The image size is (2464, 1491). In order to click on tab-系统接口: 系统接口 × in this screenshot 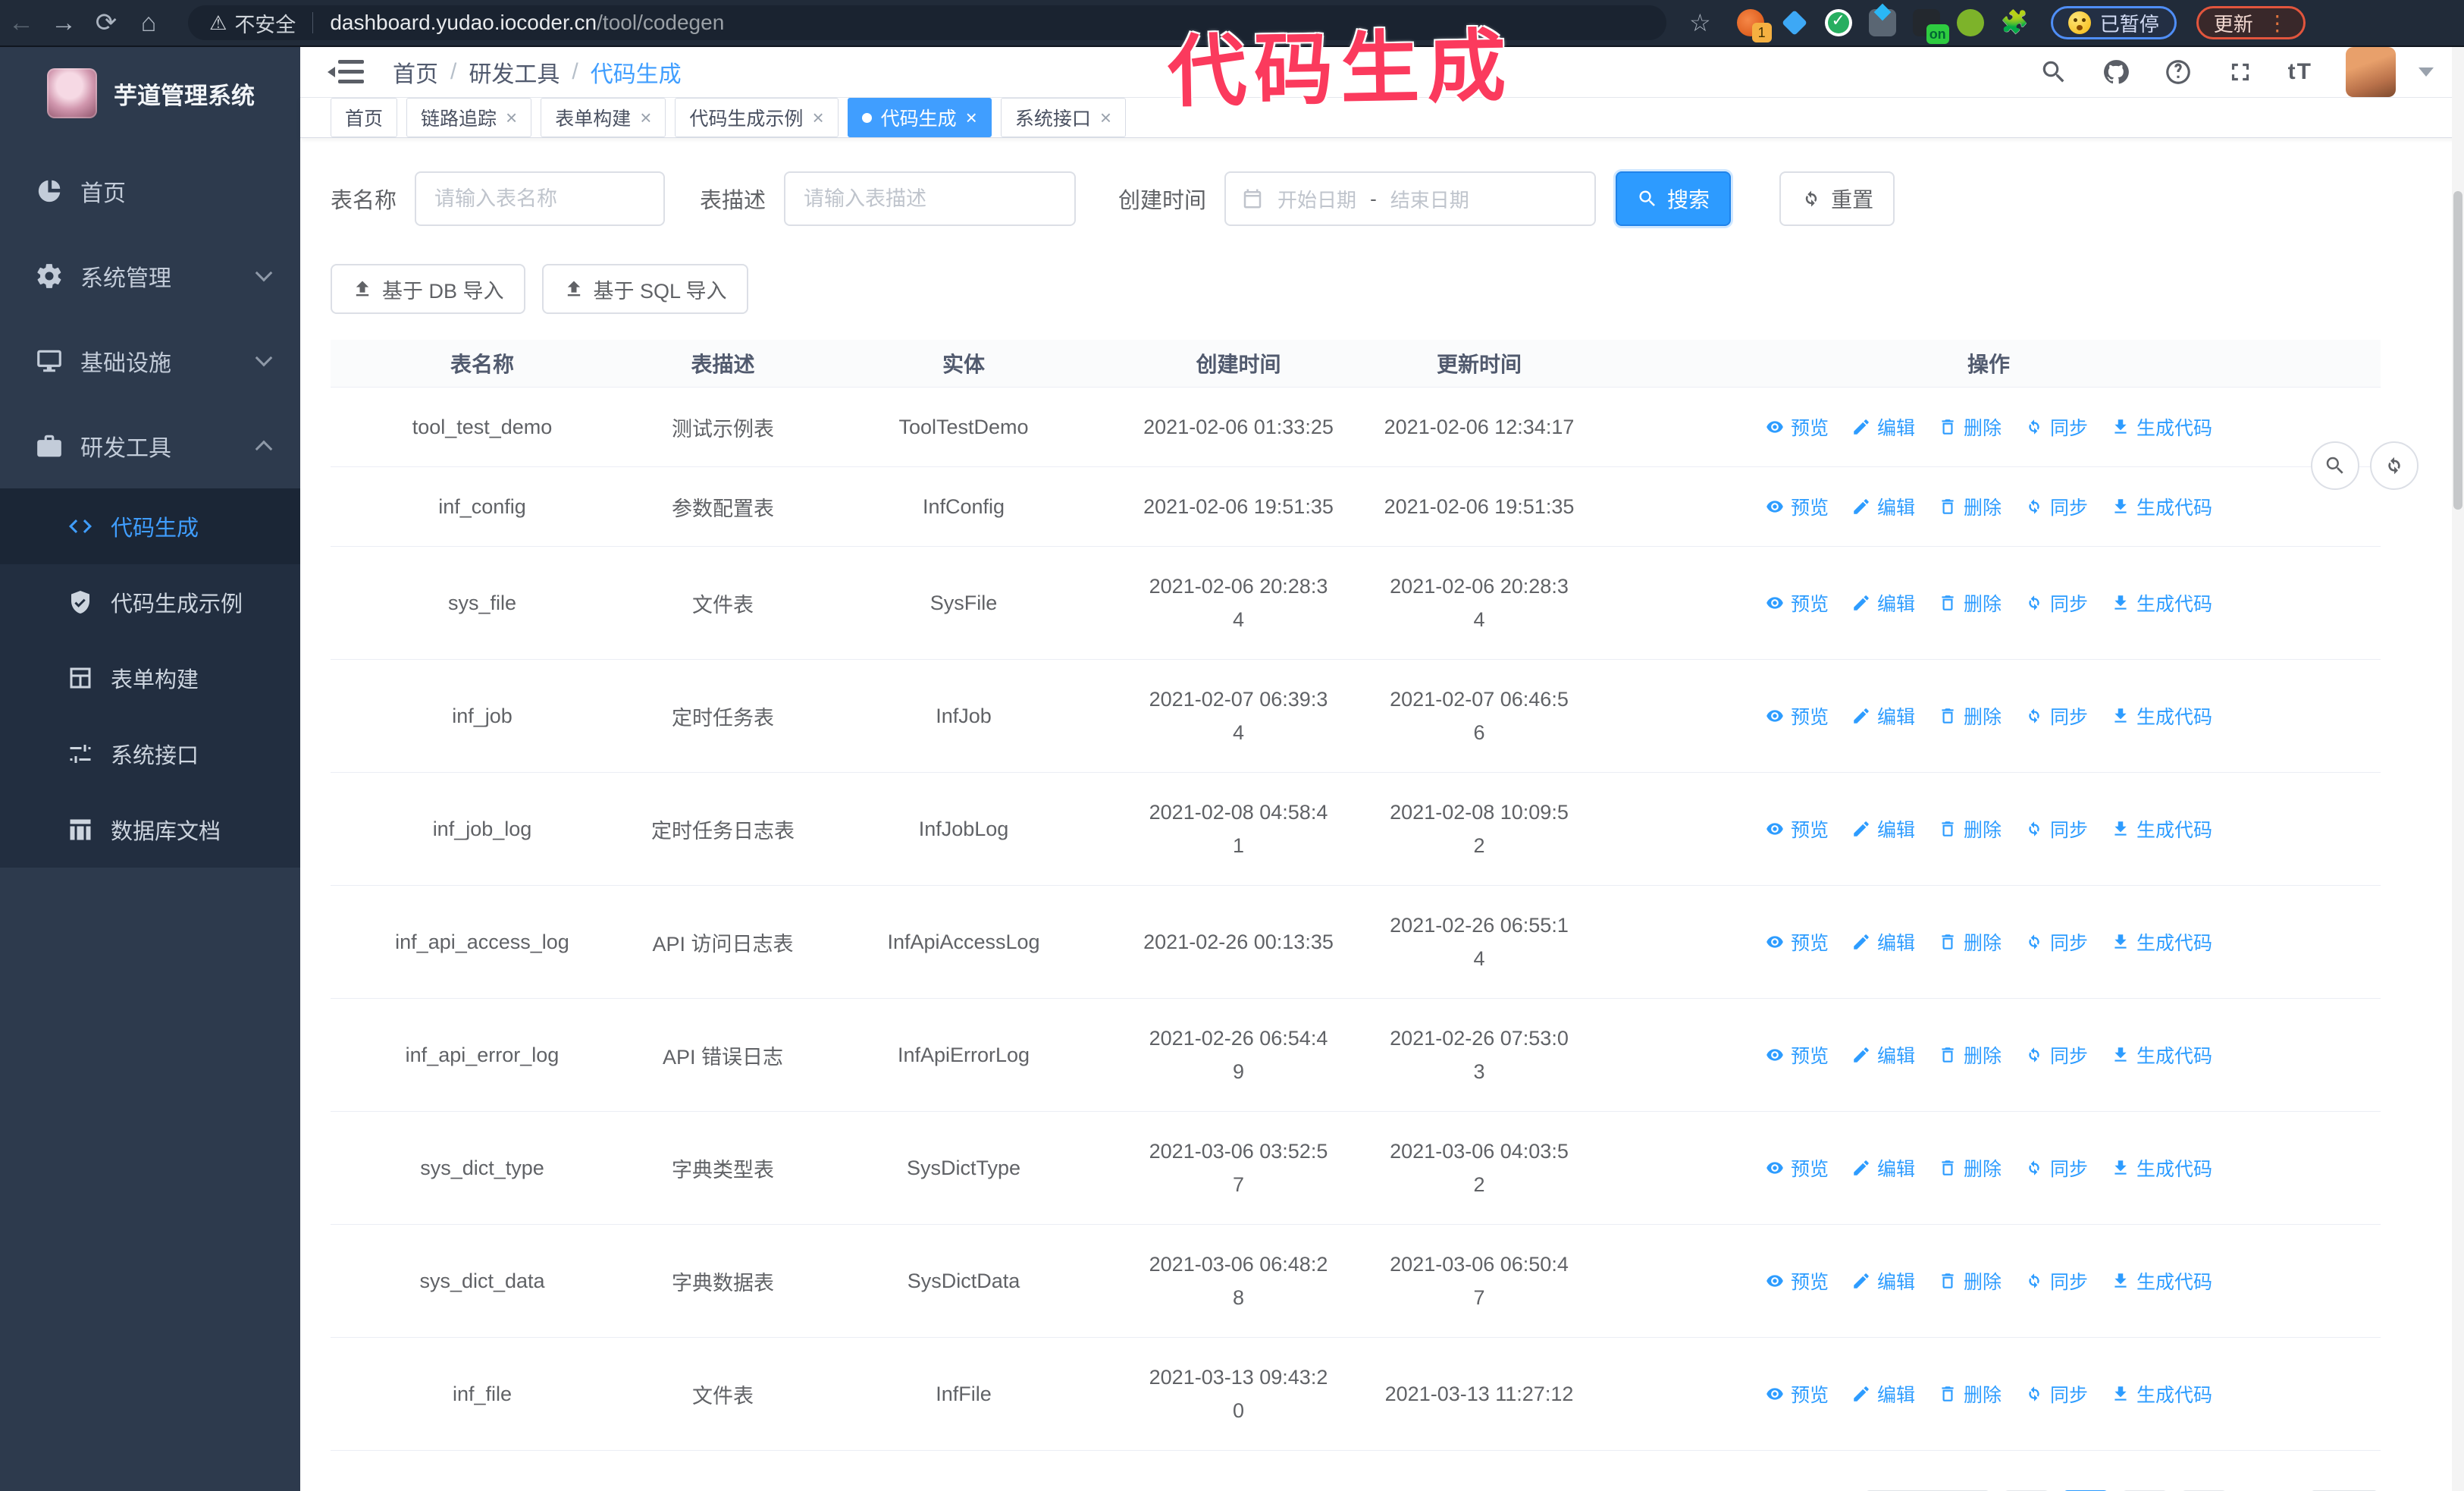, I will do `click(1064, 117)`.